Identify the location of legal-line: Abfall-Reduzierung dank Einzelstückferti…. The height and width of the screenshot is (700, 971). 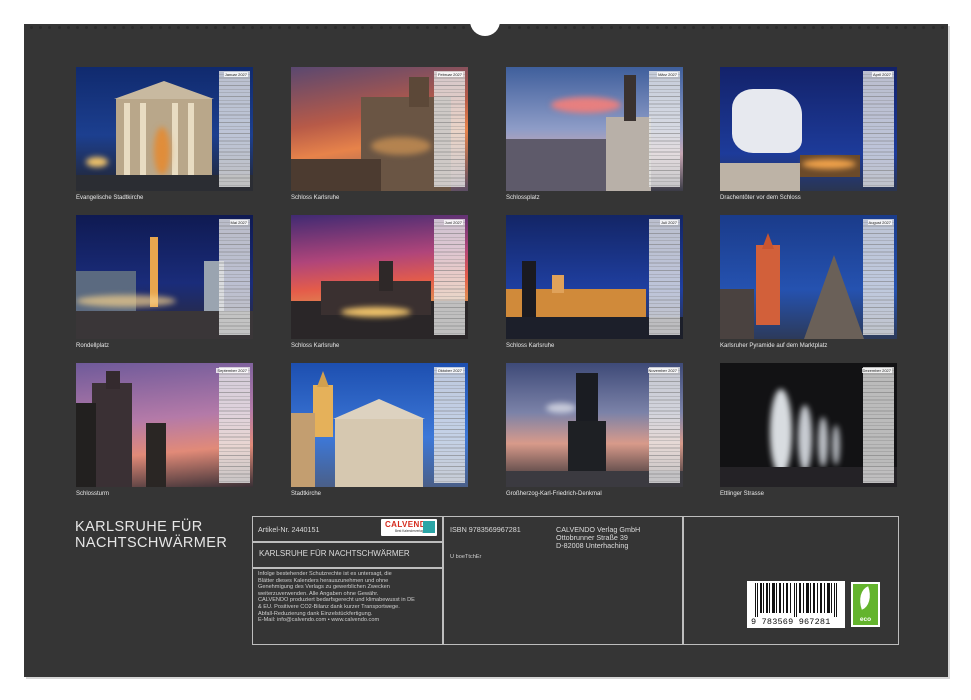
(315, 613).